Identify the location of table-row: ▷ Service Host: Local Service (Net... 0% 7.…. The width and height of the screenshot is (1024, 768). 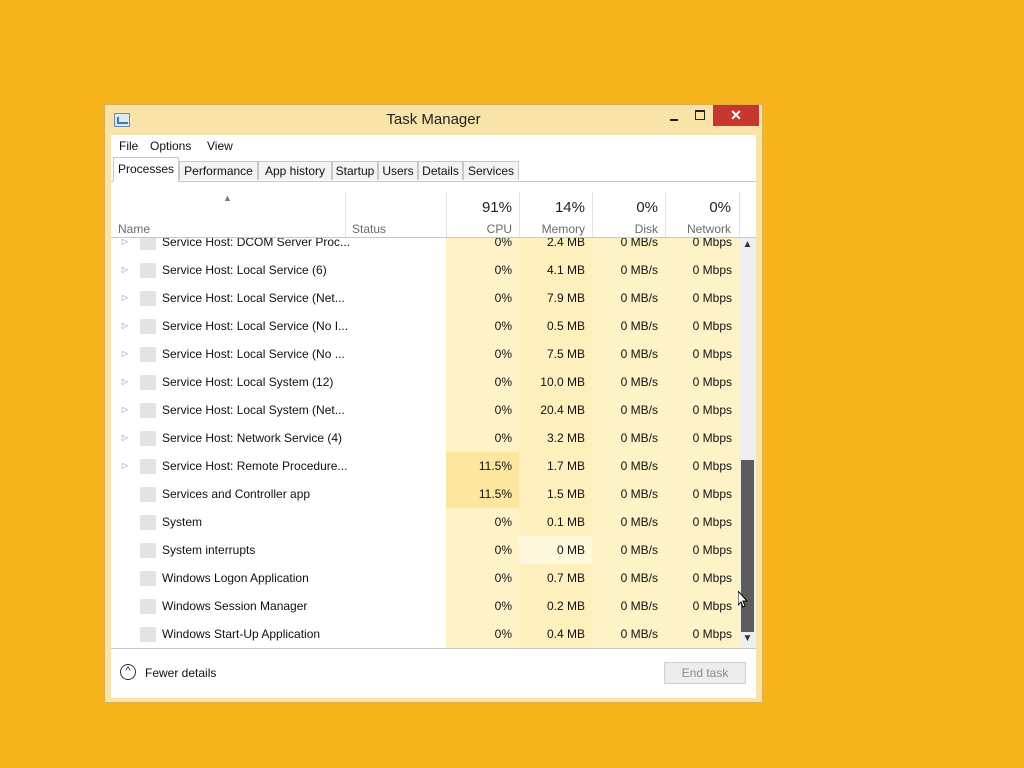
(425, 298).